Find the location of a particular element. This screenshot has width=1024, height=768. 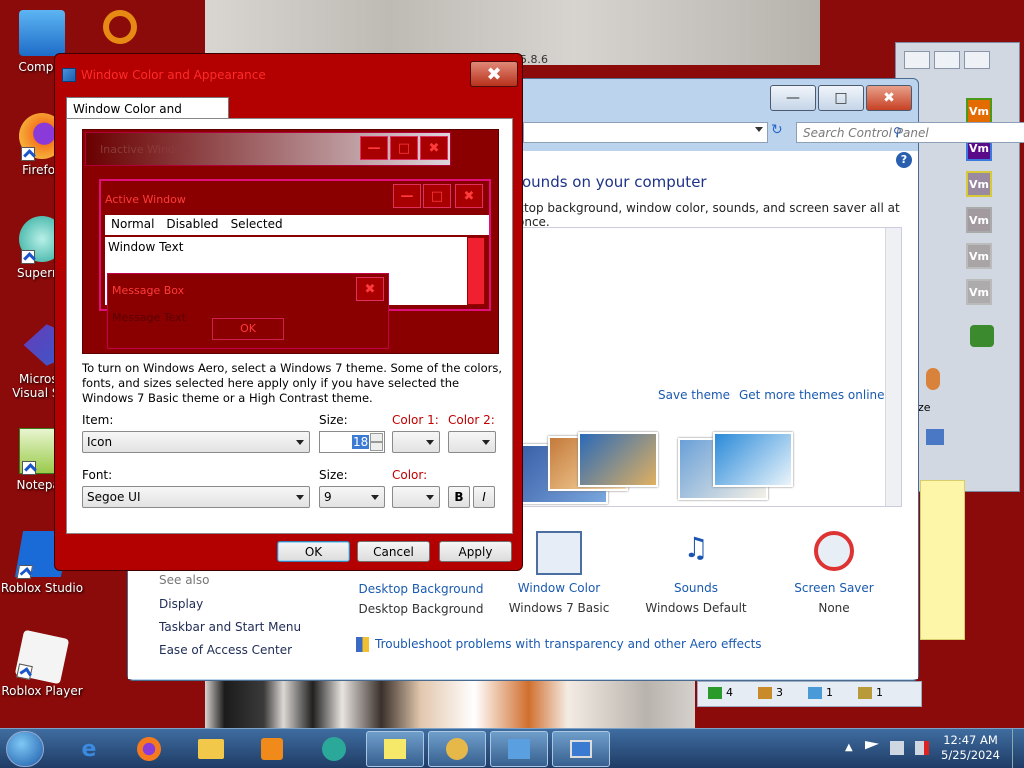

microphone-icon is located at coordinates (933, 379).